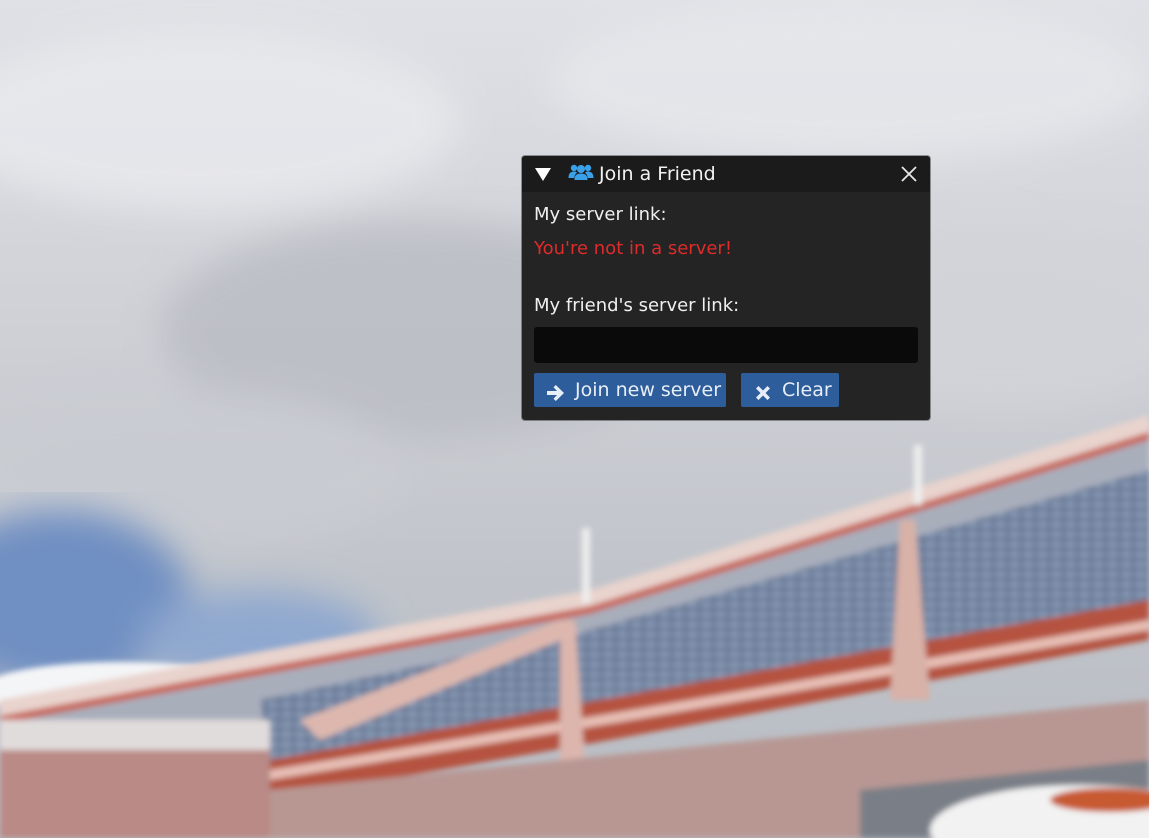  What do you see at coordinates (633, 248) in the screenshot?
I see `not-in-server-status: You're not in a server!` at bounding box center [633, 248].